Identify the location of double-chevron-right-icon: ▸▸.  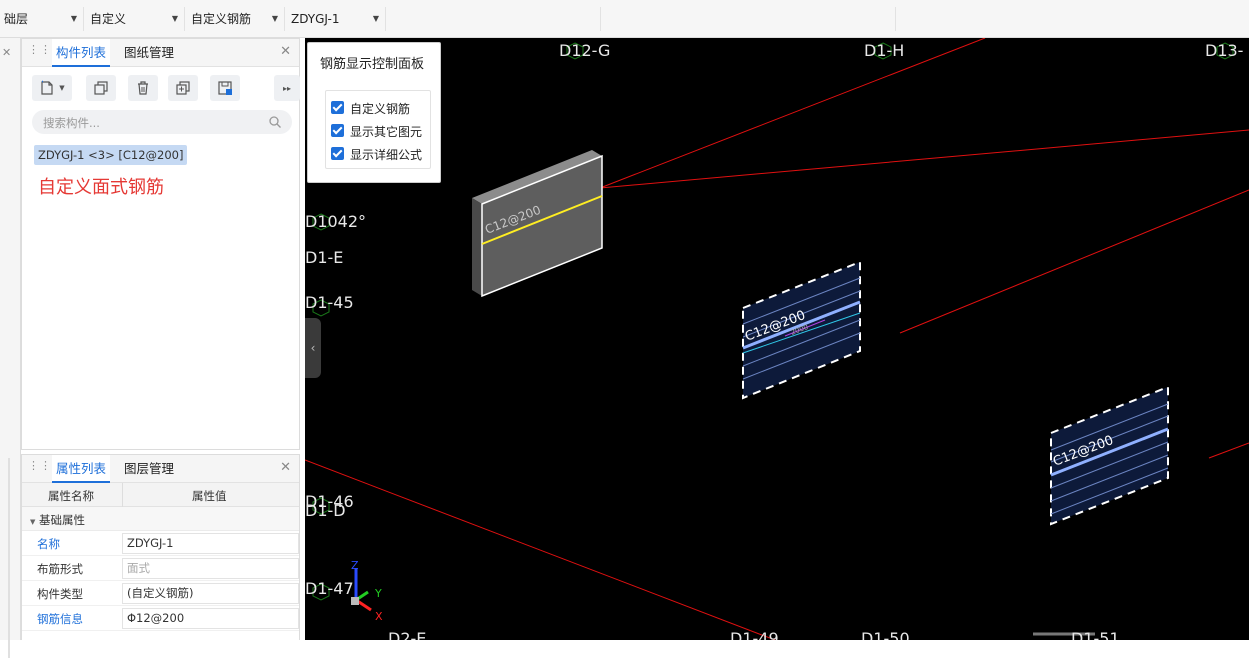
(287, 88).